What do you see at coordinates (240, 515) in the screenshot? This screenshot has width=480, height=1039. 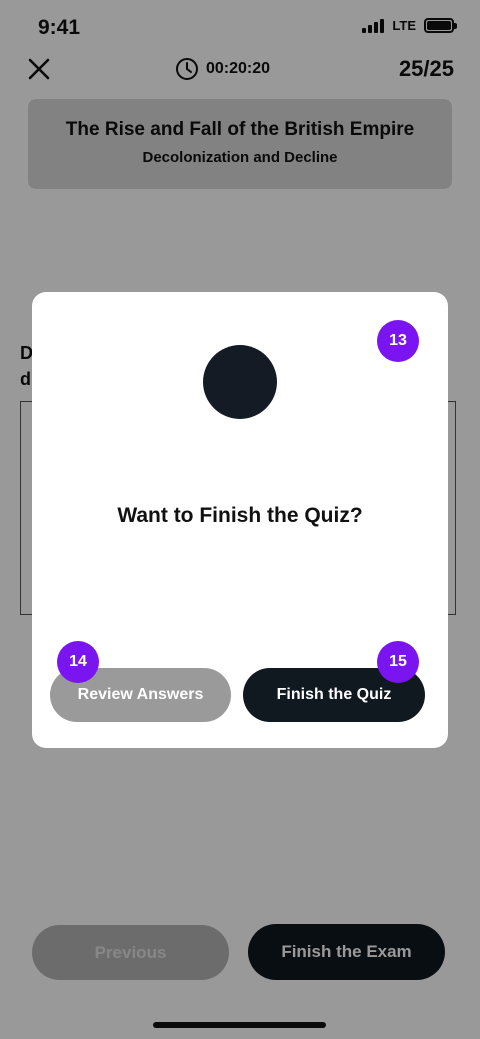 I see `dialog-title: Want to Finish the Quiz?` at bounding box center [240, 515].